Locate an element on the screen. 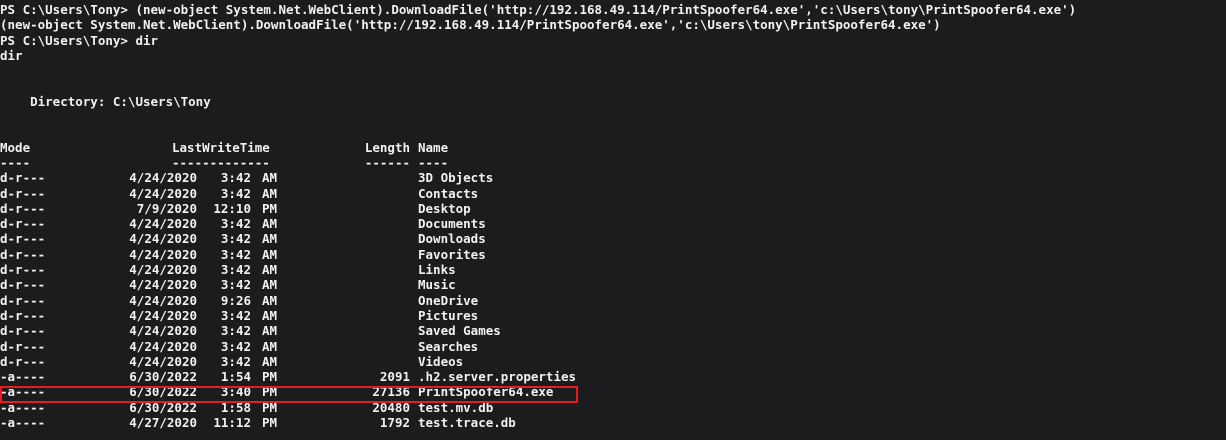  table-row: d-r--- 4/24/2020 3:42 AM Links is located at coordinates (613, 269).